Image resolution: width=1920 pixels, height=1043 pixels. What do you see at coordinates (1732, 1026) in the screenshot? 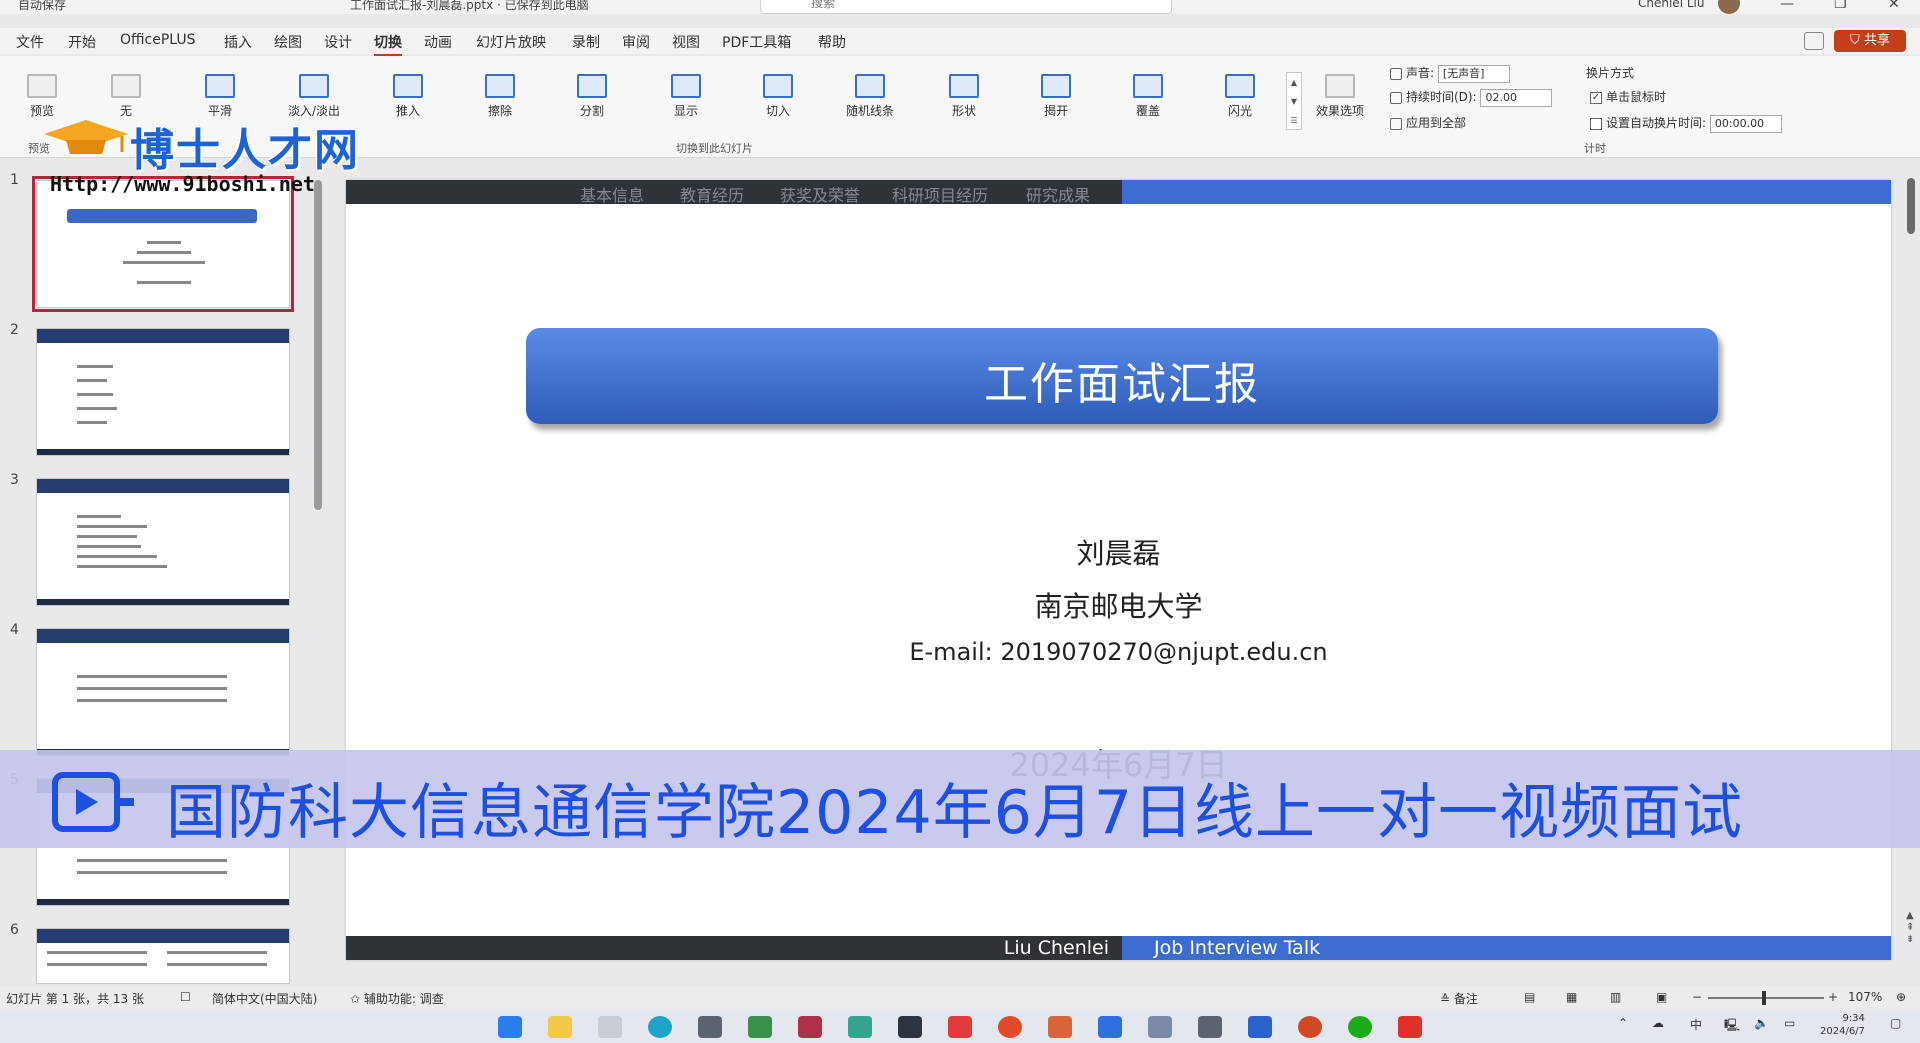
I see `network-icon: 🖳` at bounding box center [1732, 1026].